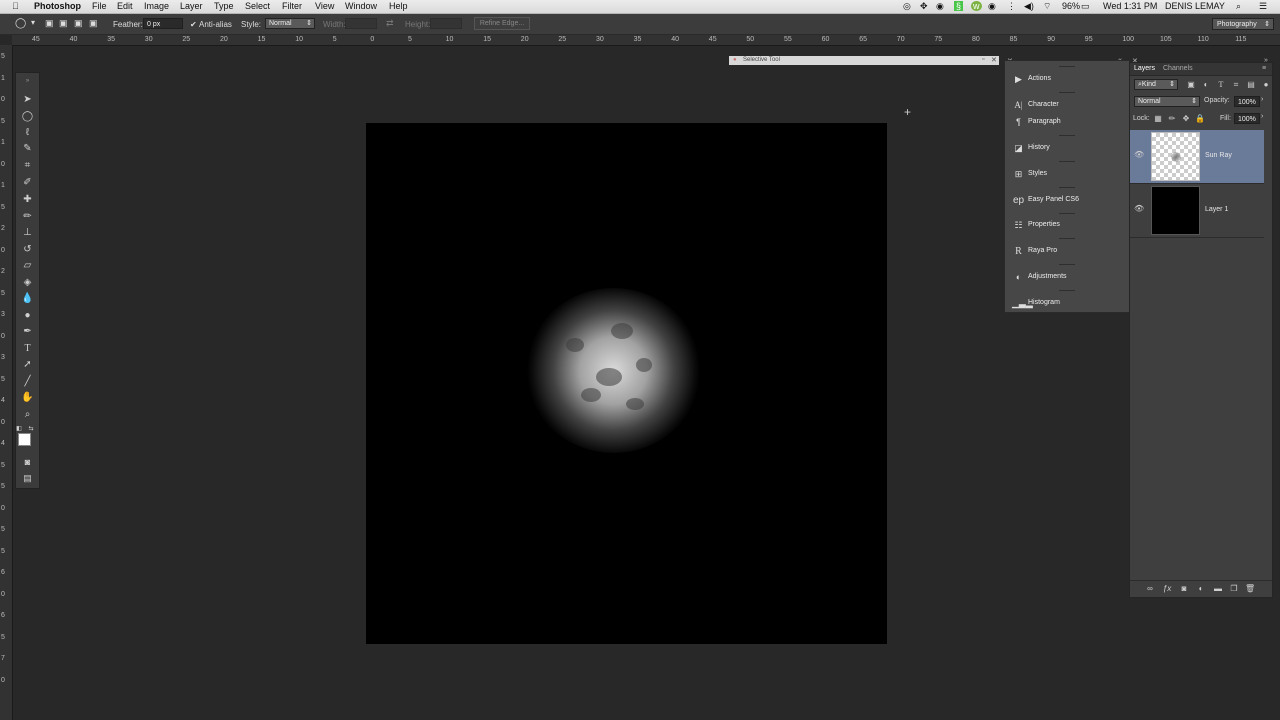 This screenshot has width=1280, height=720. What do you see at coordinates (1238, 6) in the screenshot?
I see `spotlight-icon: ⌕` at bounding box center [1238, 6].